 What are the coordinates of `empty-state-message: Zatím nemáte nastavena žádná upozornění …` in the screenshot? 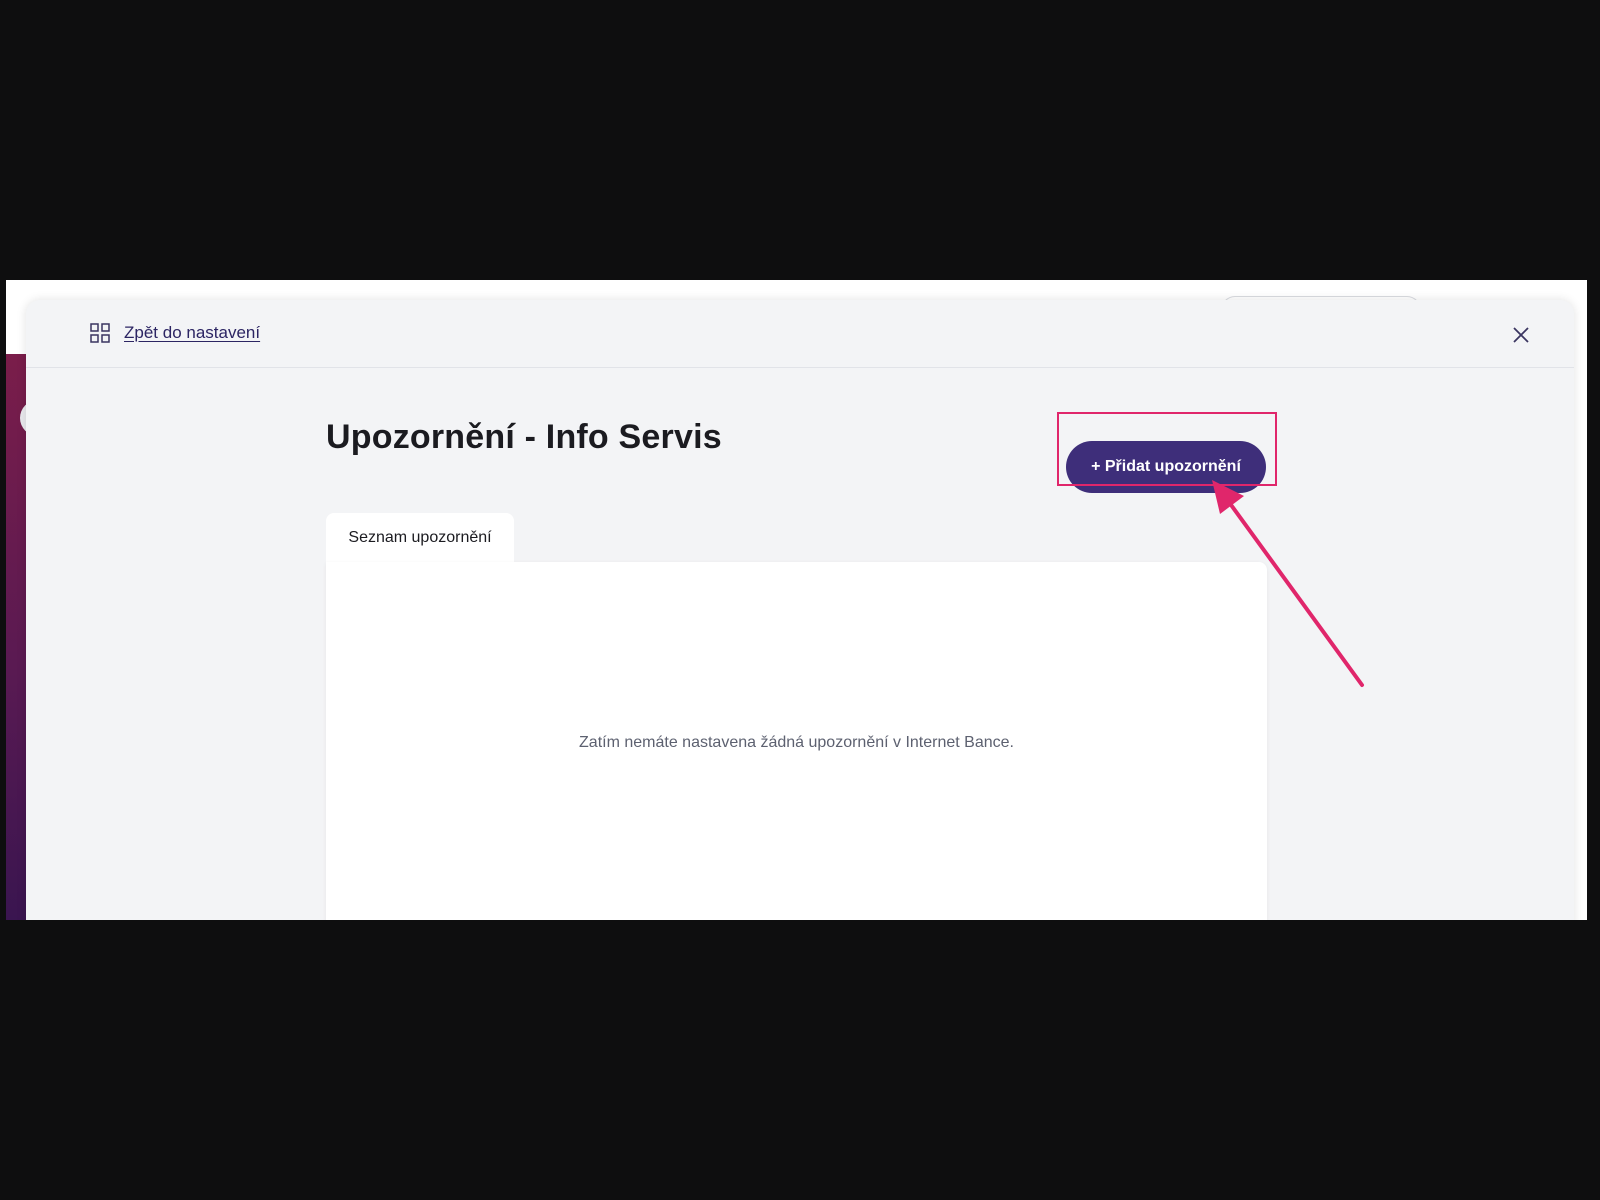 It's located at (796, 742).